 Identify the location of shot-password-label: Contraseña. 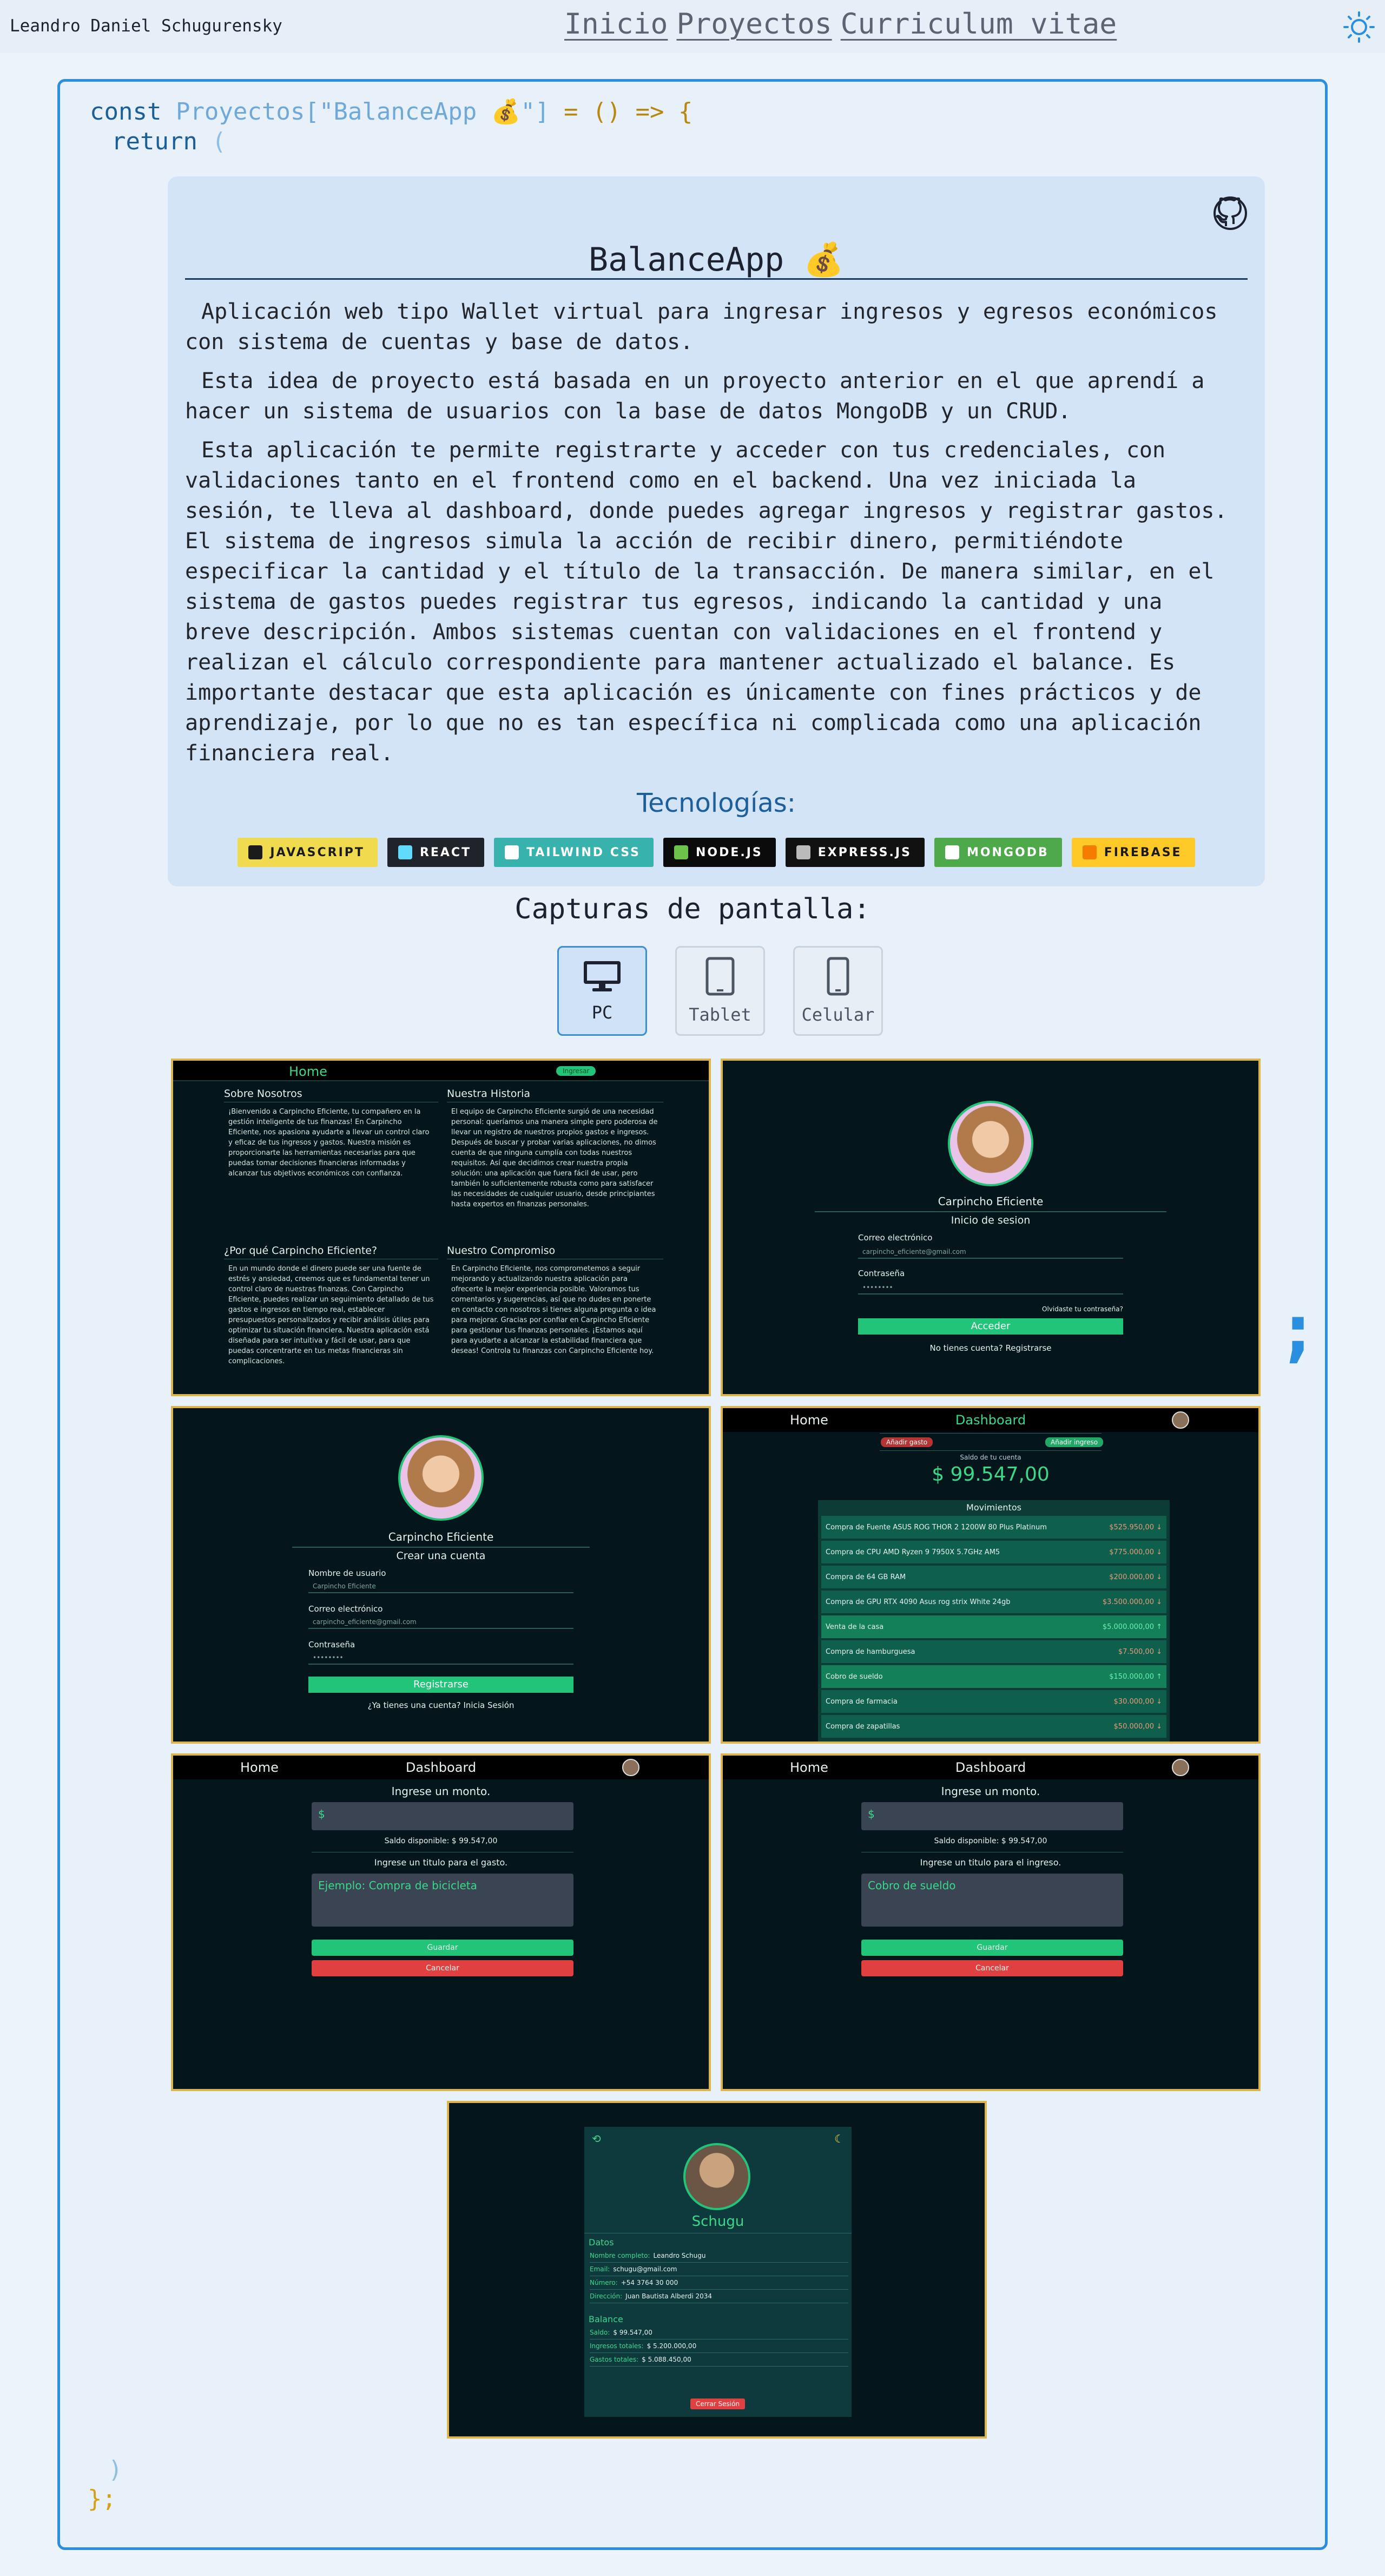
(332, 1645).